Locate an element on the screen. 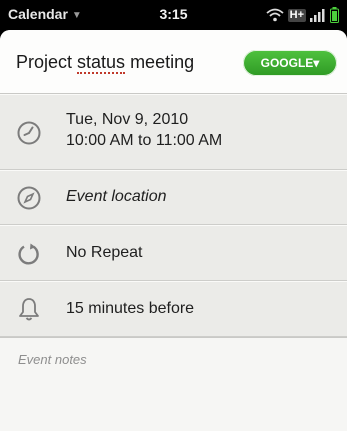  event-reminder-row: 15 minutes before is located at coordinates (173, 309).